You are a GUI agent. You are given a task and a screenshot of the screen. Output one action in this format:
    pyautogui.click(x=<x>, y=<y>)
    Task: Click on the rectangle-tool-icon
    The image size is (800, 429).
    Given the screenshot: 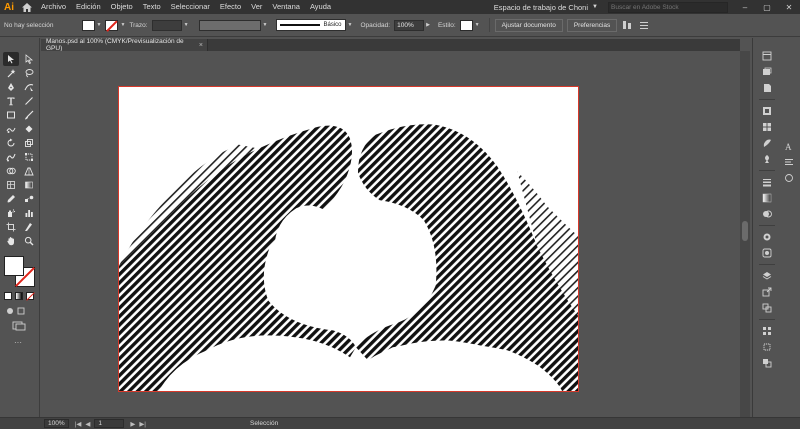 What is the action you would take?
    pyautogui.click(x=11, y=115)
    